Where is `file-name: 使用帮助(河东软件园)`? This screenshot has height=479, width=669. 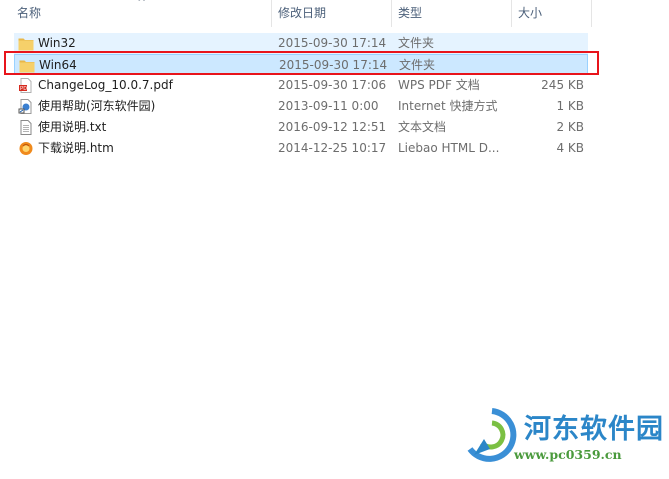
file-name: 使用帮助(河东软件园) is located at coordinates (97, 106).